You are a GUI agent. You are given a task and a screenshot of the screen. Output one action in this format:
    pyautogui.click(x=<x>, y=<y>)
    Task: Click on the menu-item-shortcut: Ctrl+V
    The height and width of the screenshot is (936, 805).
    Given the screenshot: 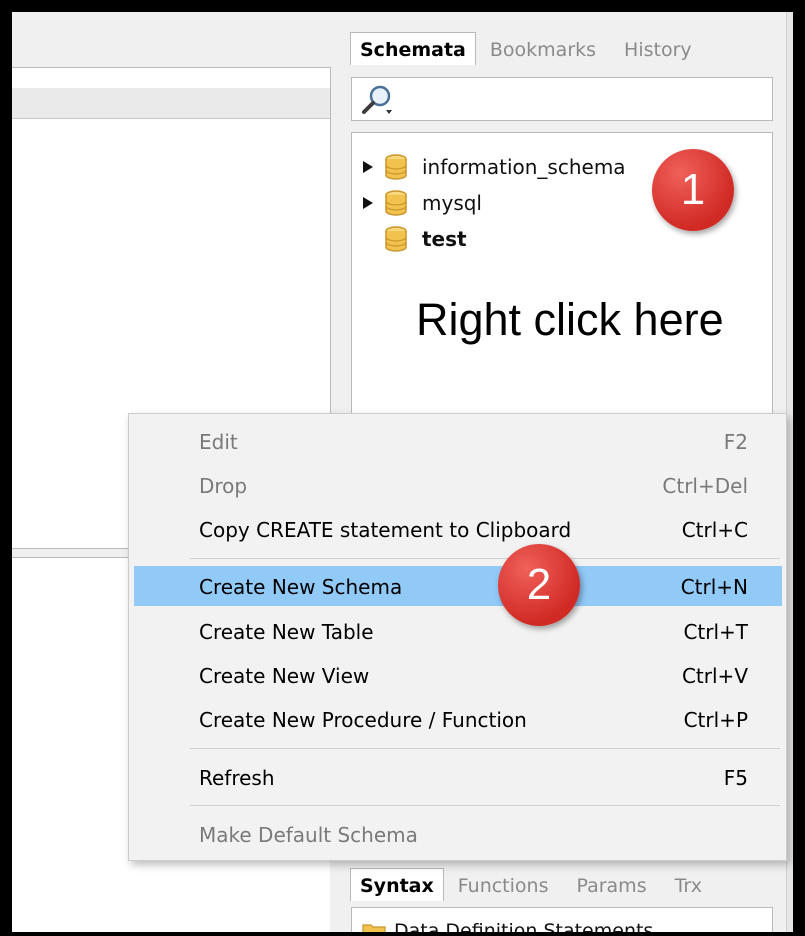 What is the action you would take?
    pyautogui.click(x=714, y=676)
    